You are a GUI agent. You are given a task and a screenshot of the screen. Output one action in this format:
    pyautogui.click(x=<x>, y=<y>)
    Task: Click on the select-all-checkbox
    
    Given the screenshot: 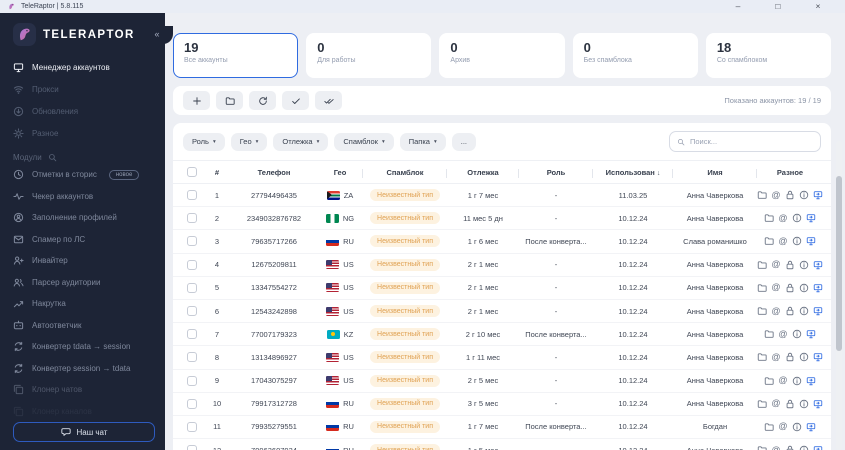 What is the action you would take?
    pyautogui.click(x=192, y=172)
    